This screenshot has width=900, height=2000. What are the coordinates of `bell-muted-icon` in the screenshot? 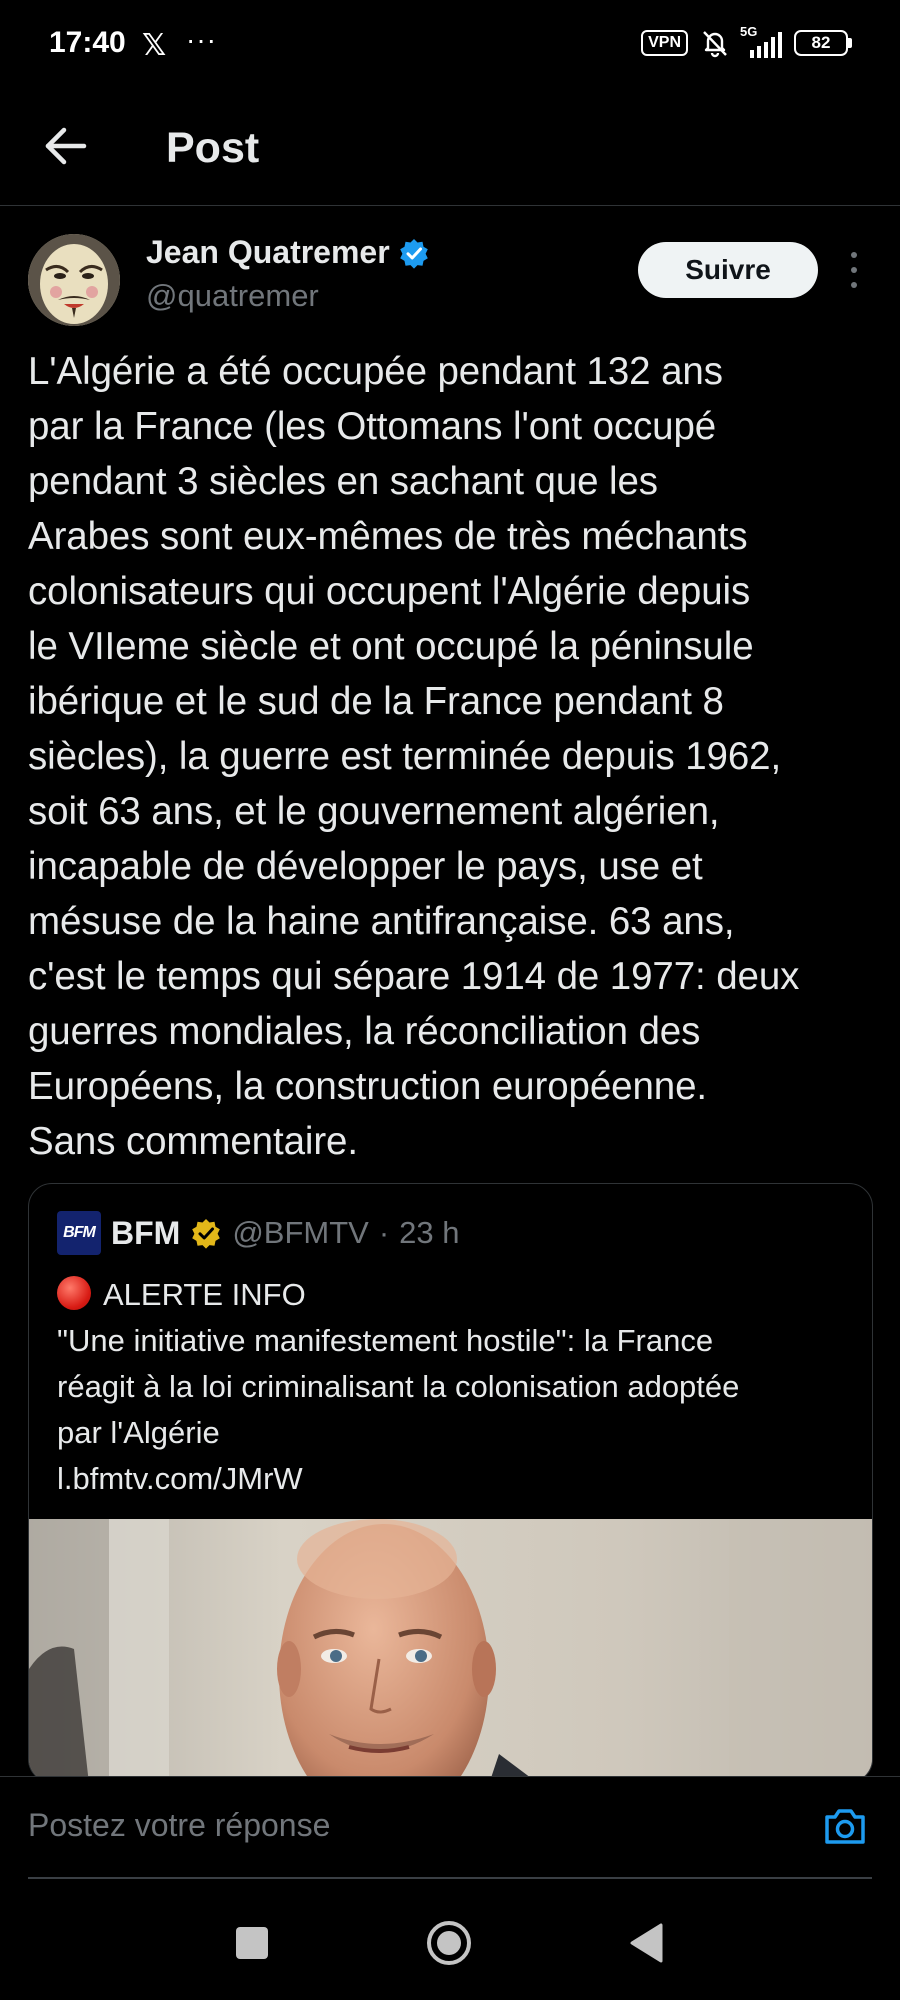 It's located at (715, 44).